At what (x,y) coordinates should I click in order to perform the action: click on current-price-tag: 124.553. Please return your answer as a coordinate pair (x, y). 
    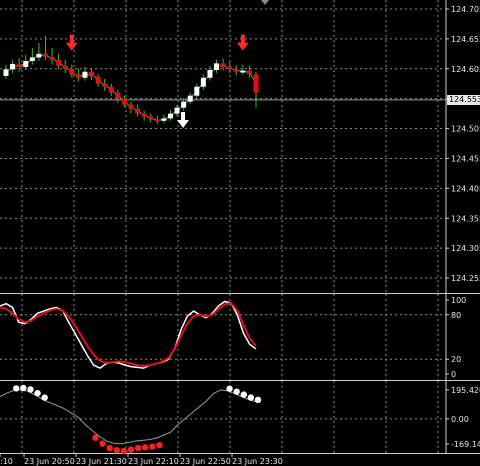
    Looking at the image, I should click on (463, 99).